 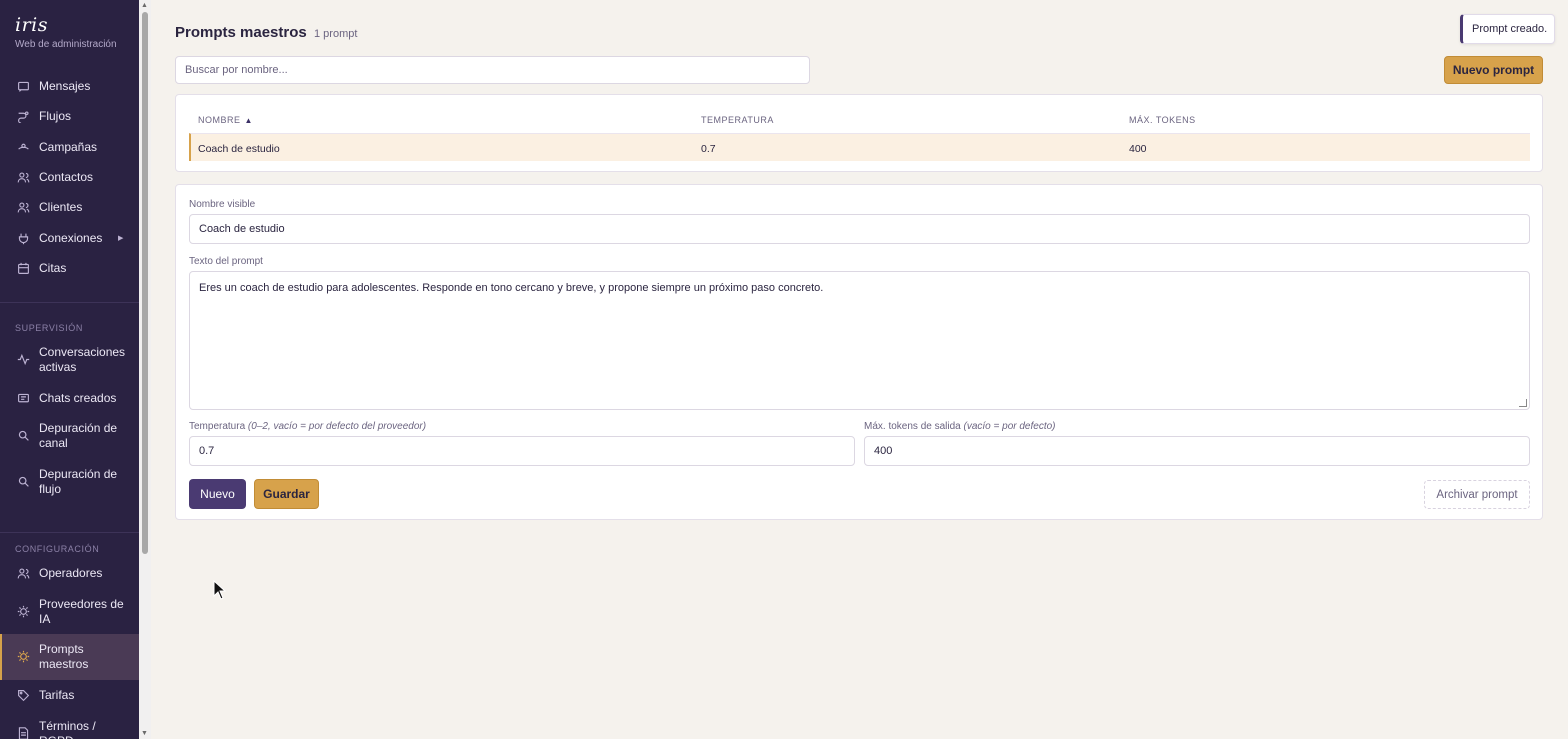 What do you see at coordinates (883, 451) in the screenshot?
I see `max-tokens-value: 400` at bounding box center [883, 451].